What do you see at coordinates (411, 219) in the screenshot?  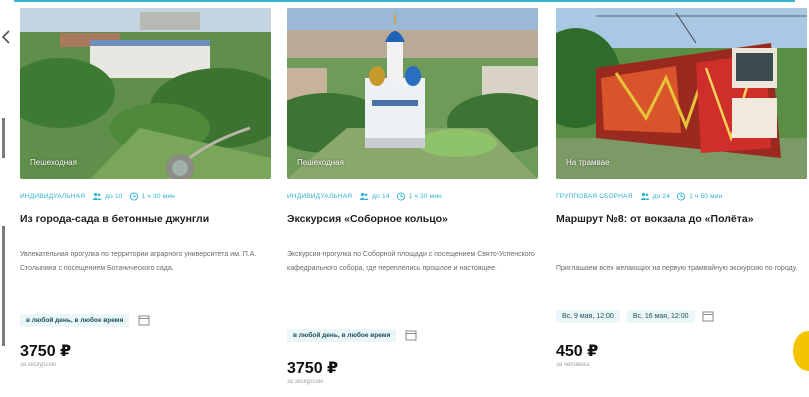 I see `tour-title: Экскурсия «Соборное кольцо»` at bounding box center [411, 219].